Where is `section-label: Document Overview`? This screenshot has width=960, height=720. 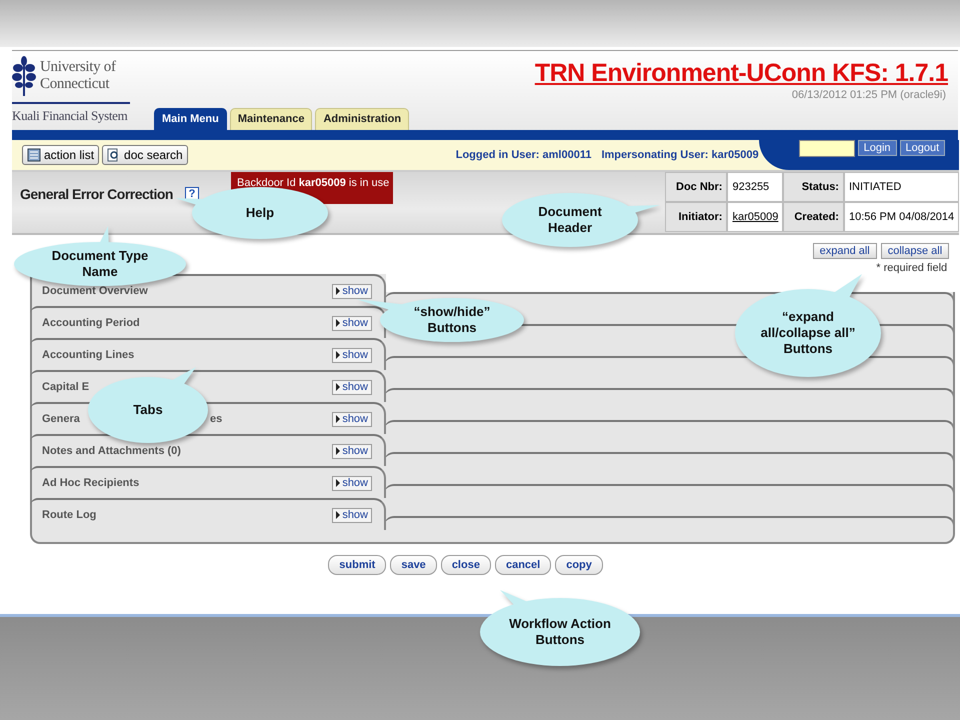 section-label: Document Overview is located at coordinates (95, 291).